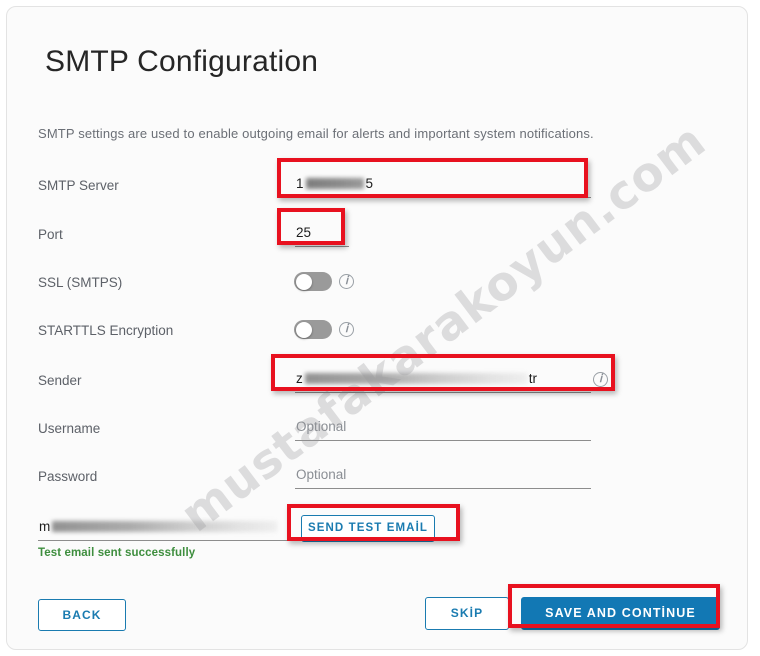 This screenshot has width=760, height=656. What do you see at coordinates (443, 476) in the screenshot?
I see `password-input: Optional` at bounding box center [443, 476].